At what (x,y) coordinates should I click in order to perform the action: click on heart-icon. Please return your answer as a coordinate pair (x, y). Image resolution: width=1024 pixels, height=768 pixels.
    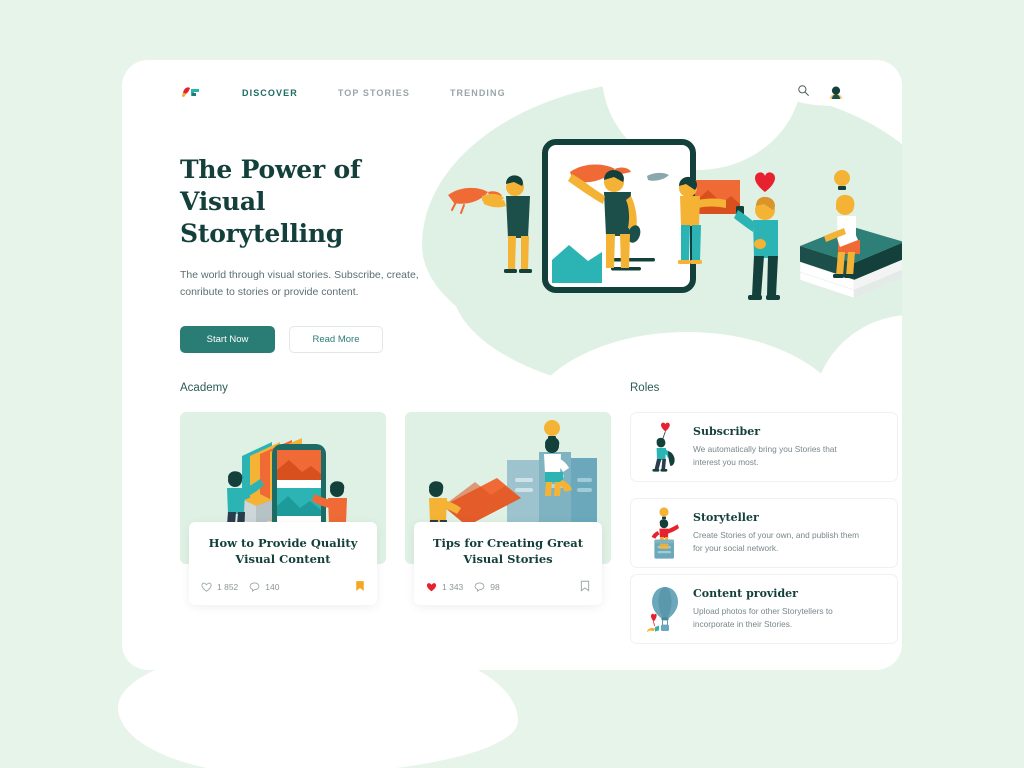
    Looking at the image, I should click on (765, 182).